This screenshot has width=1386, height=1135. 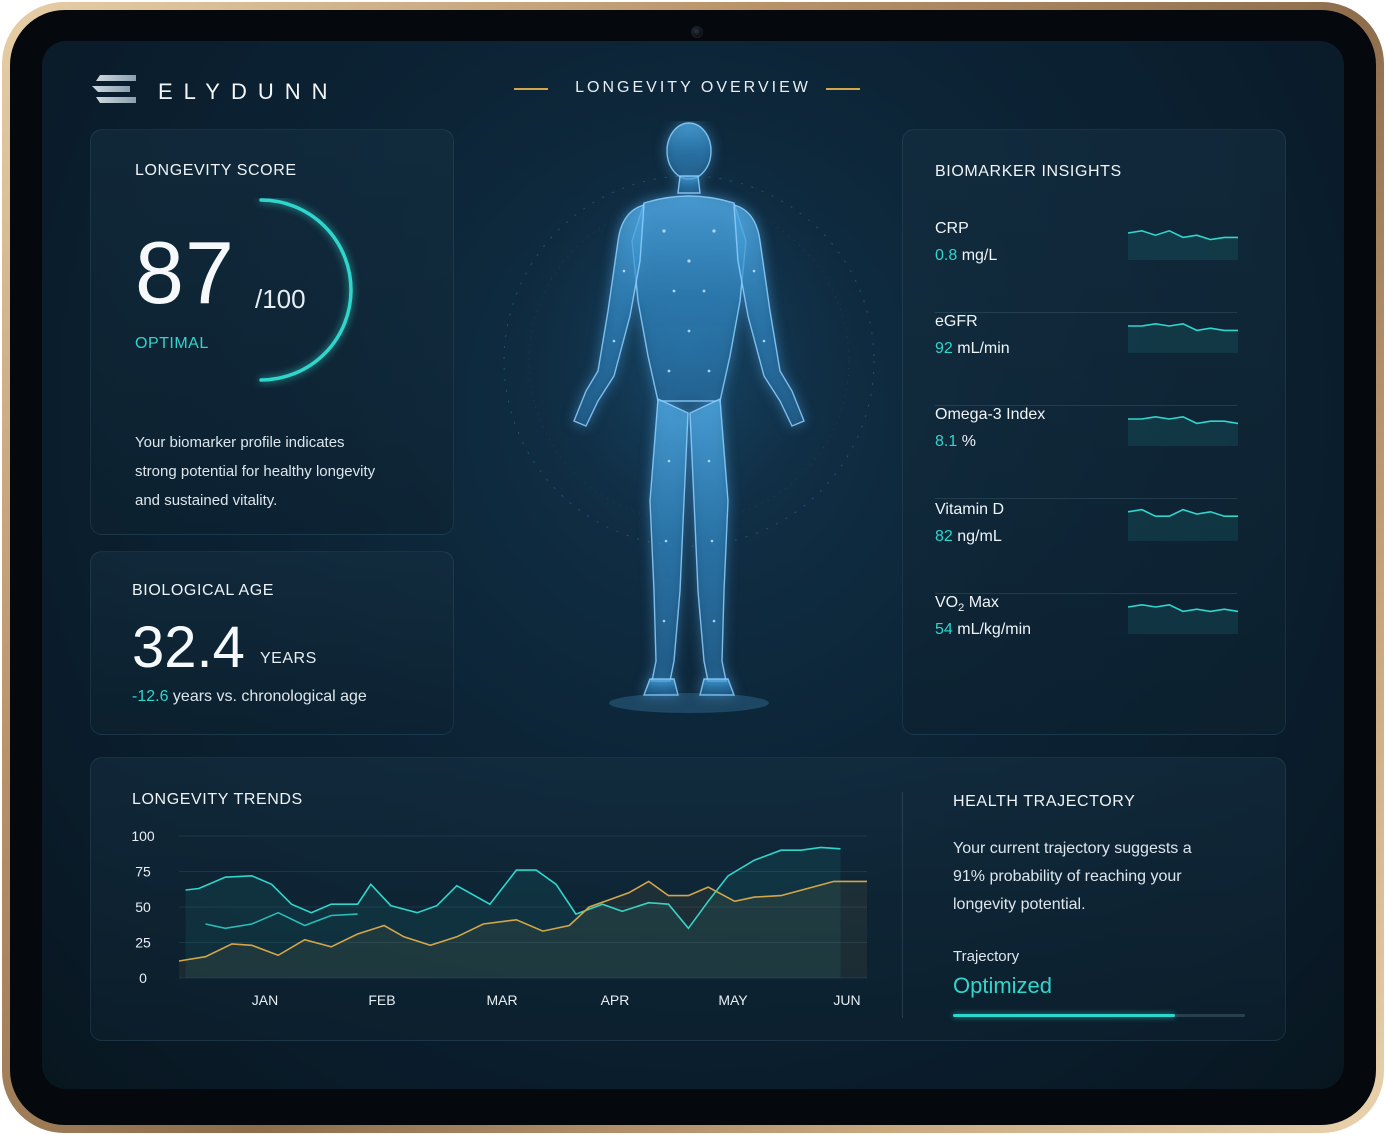 I want to click on biomarker-name-suffix: Max, so click(x=981, y=602).